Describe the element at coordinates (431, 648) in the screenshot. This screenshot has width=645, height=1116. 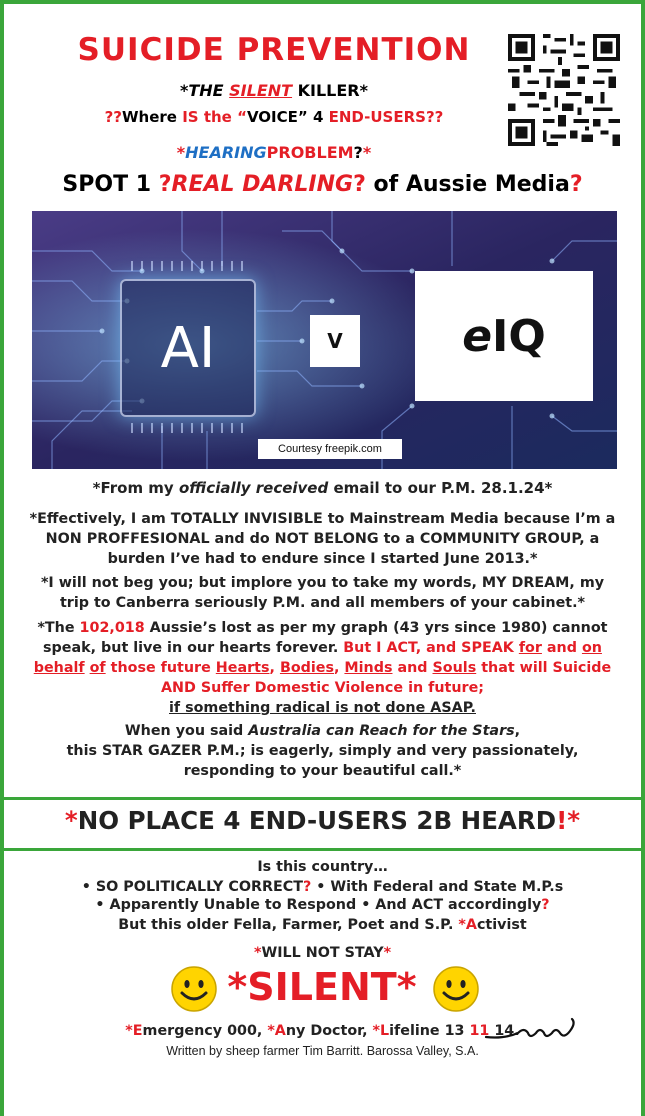
I see `p3-part: But I ACT, and SPEAK` at that location.